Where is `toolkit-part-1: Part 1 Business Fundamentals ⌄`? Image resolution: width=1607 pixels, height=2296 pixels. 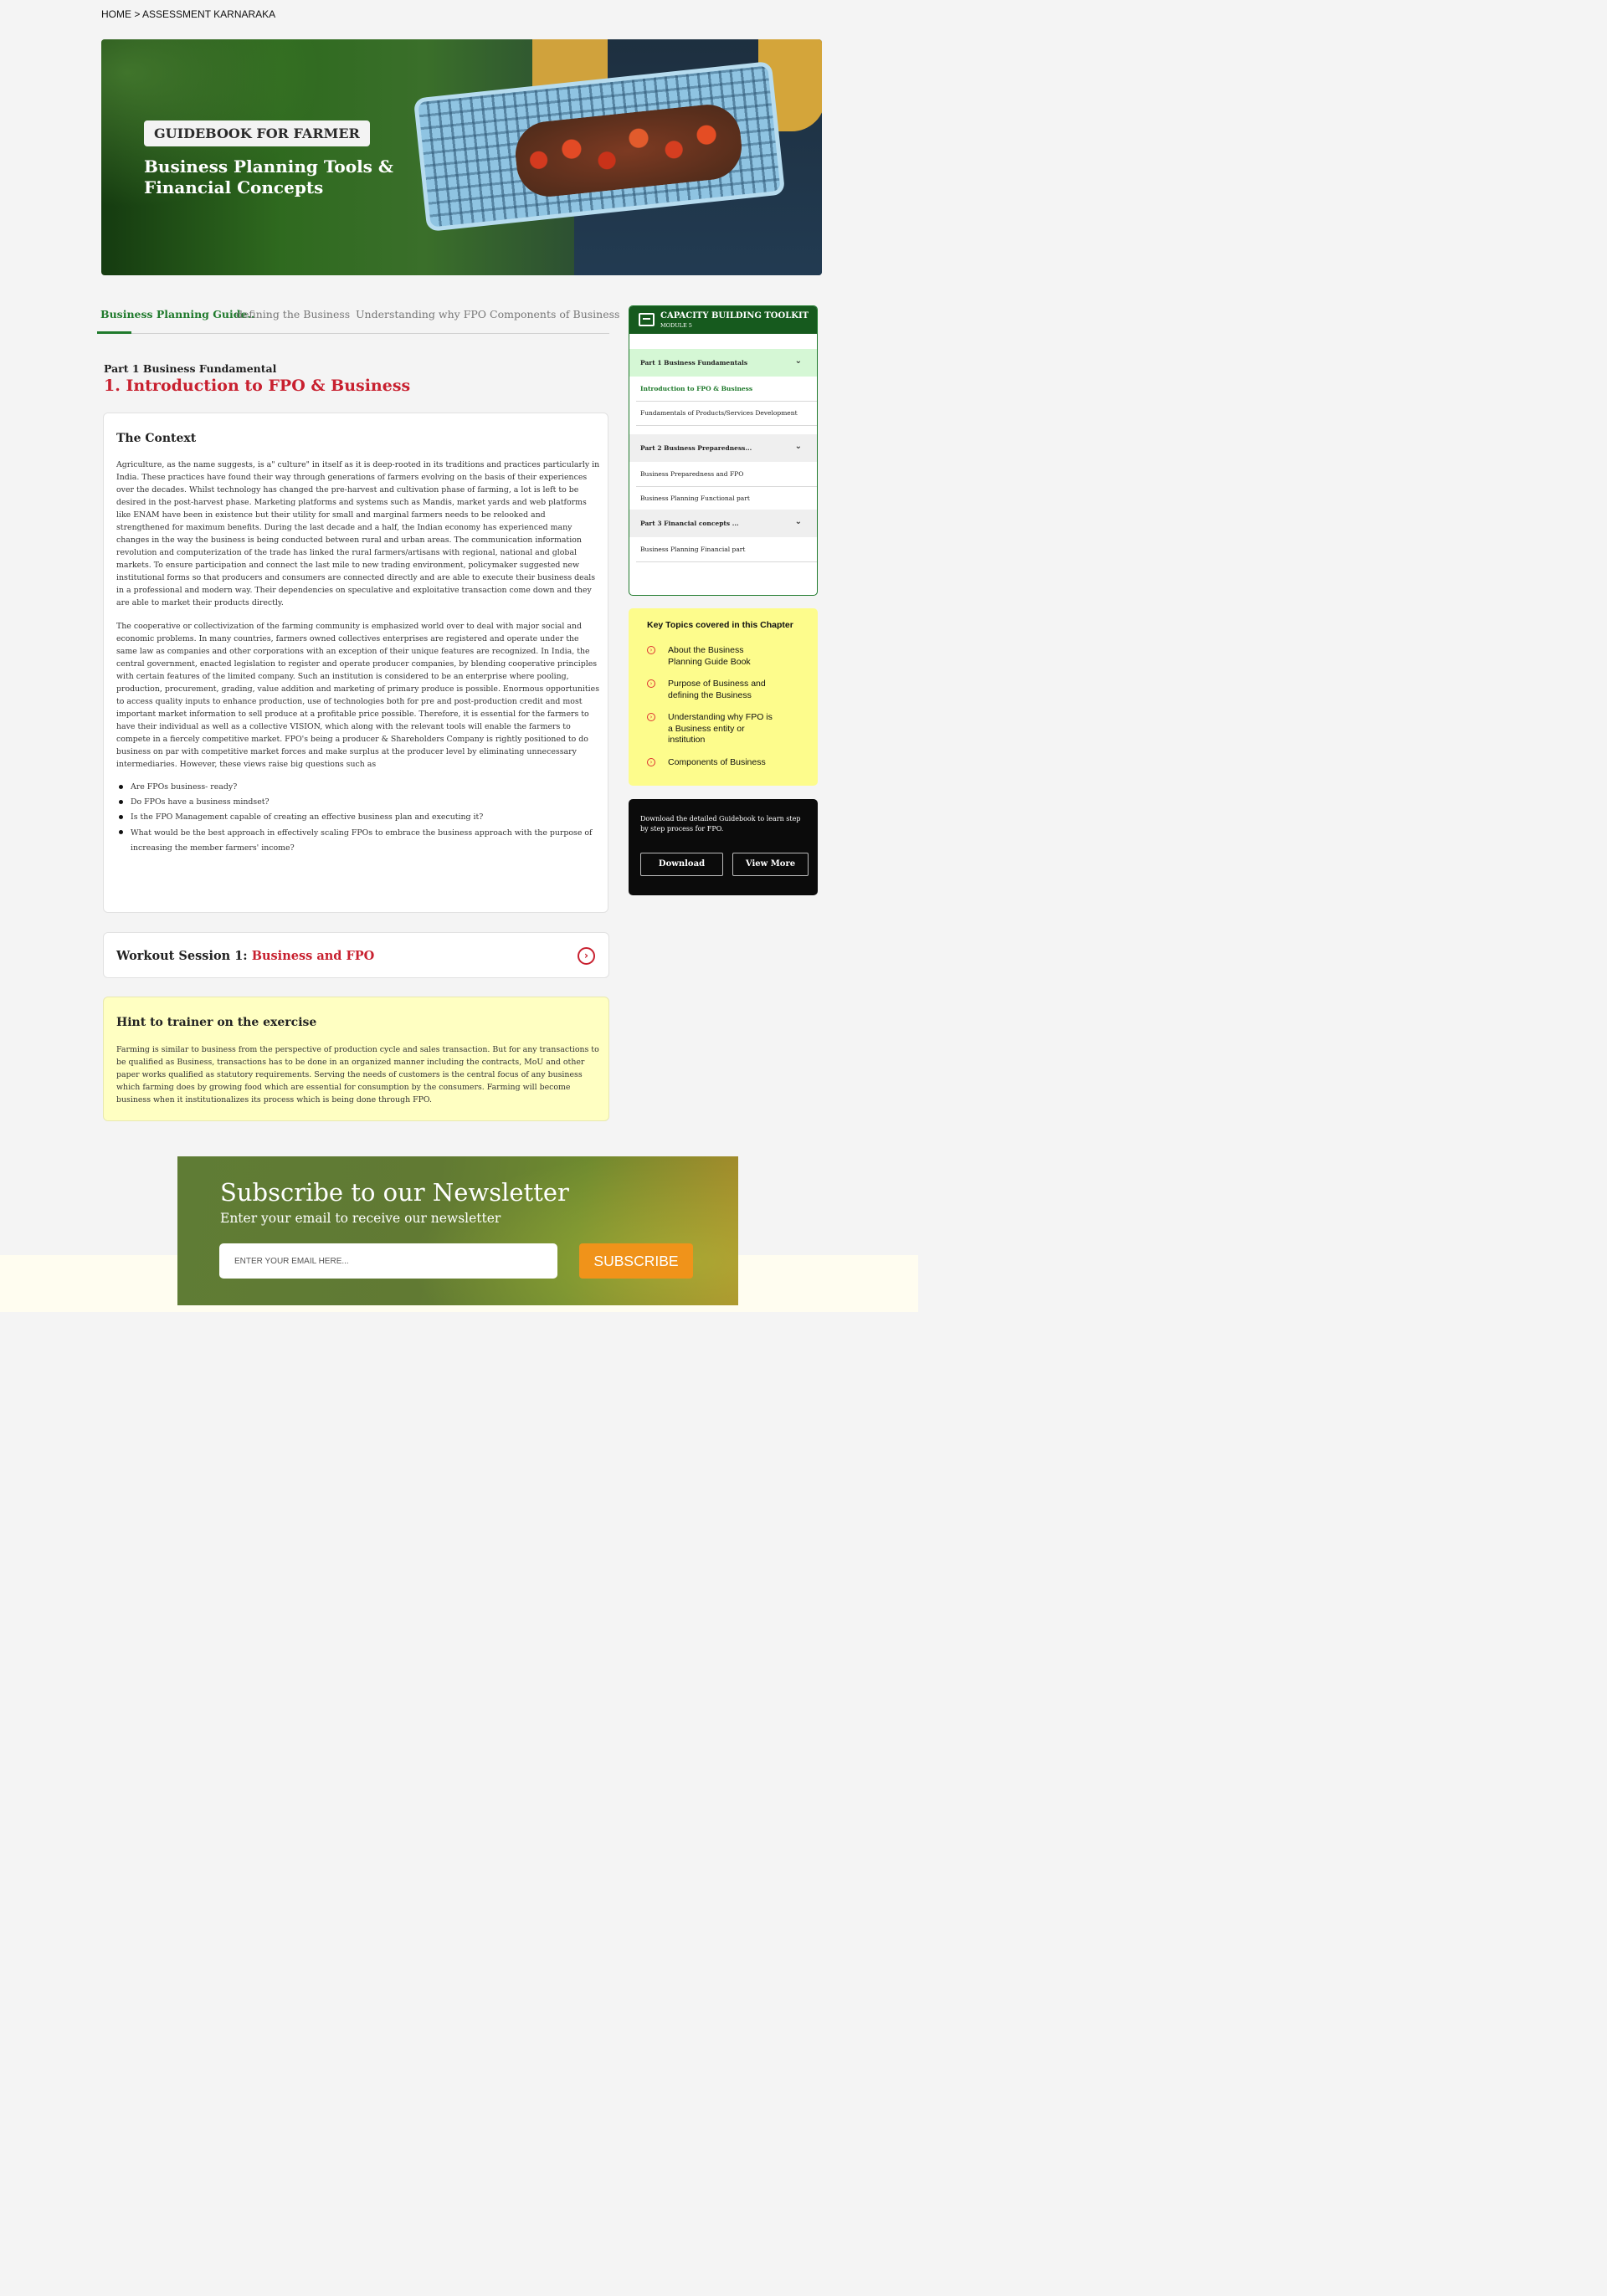 toolkit-part-1: Part 1 Business Fundamentals ⌄ is located at coordinates (723, 363).